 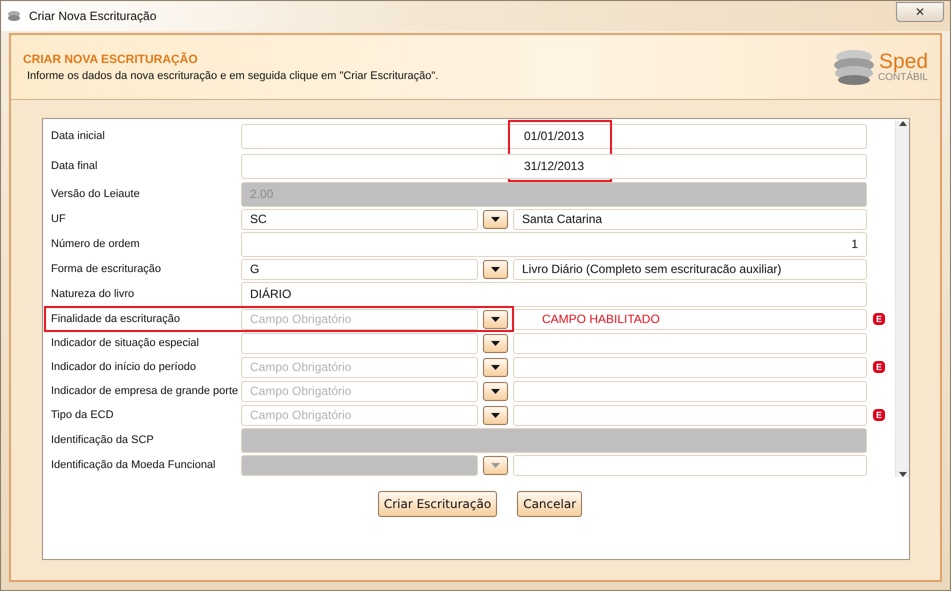 What do you see at coordinates (96, 194) in the screenshot?
I see `field-label: Versão do Leiaute` at bounding box center [96, 194].